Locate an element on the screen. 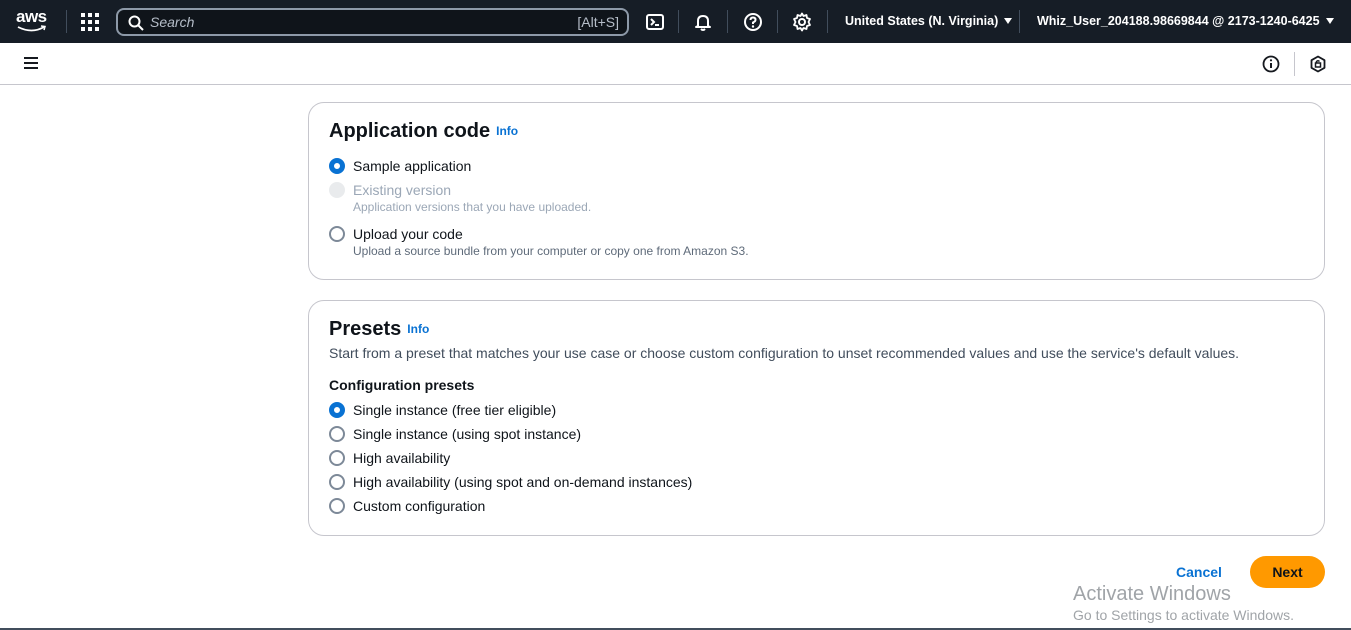  radio-custom-configuration: Custom configuration is located at coordinates (407, 506).